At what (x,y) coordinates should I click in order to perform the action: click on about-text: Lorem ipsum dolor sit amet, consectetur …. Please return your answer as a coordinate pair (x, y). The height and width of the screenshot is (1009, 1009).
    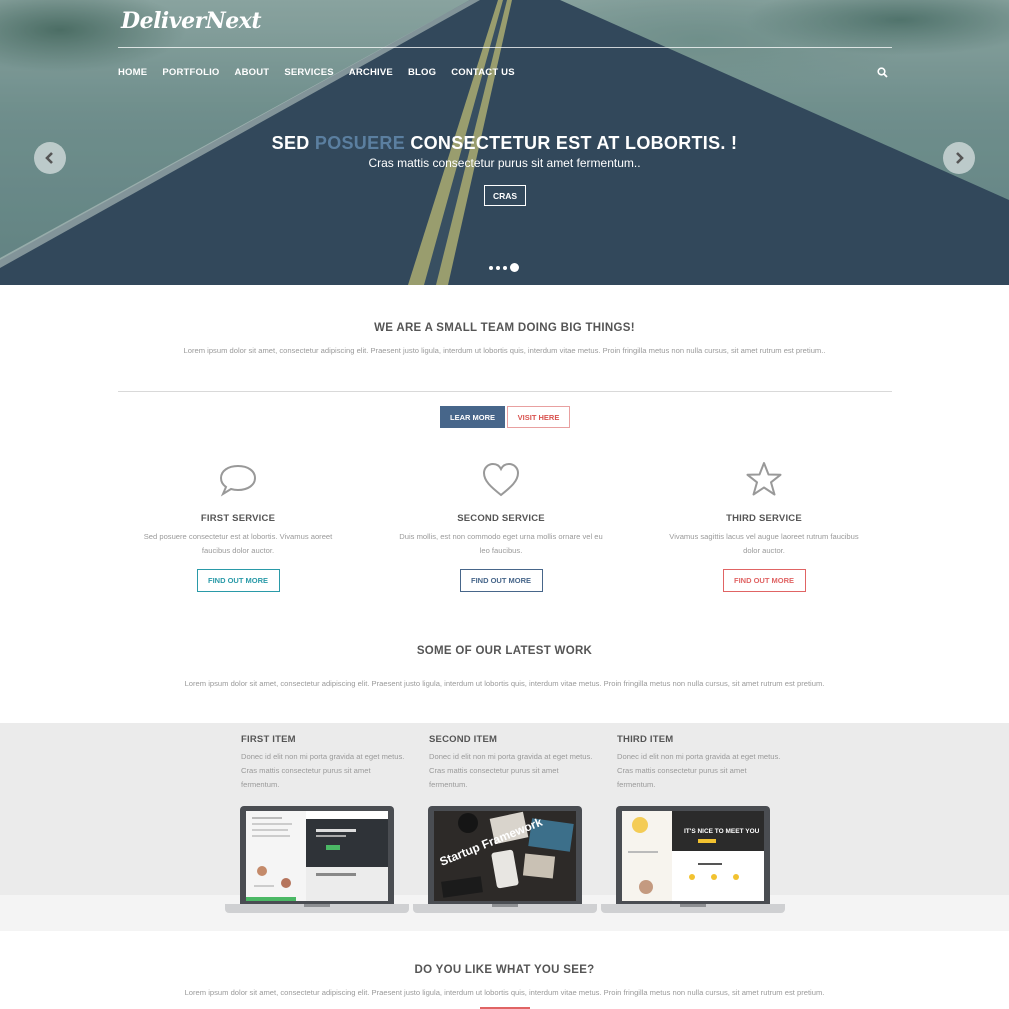
    Looking at the image, I should click on (504, 350).